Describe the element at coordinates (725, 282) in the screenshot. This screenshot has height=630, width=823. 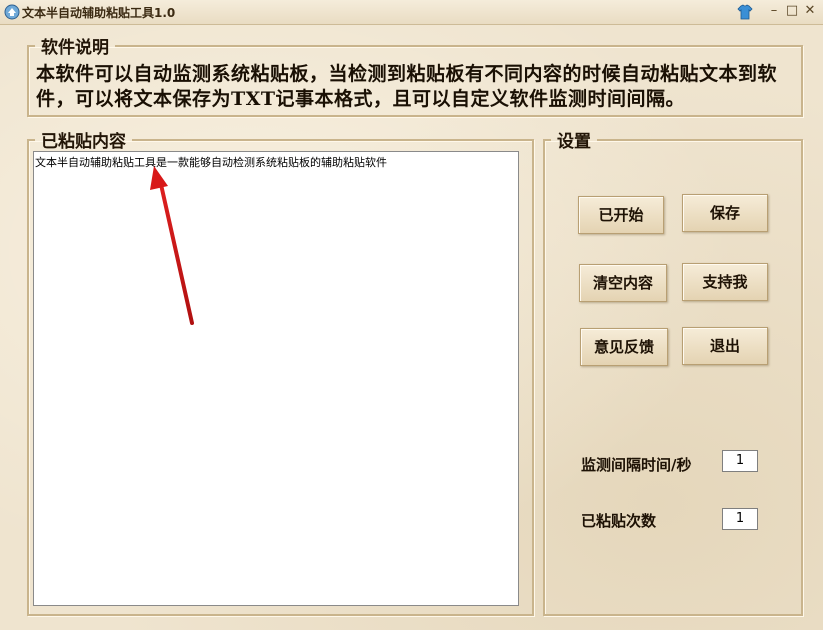
I see `support-button: 支持我` at that location.